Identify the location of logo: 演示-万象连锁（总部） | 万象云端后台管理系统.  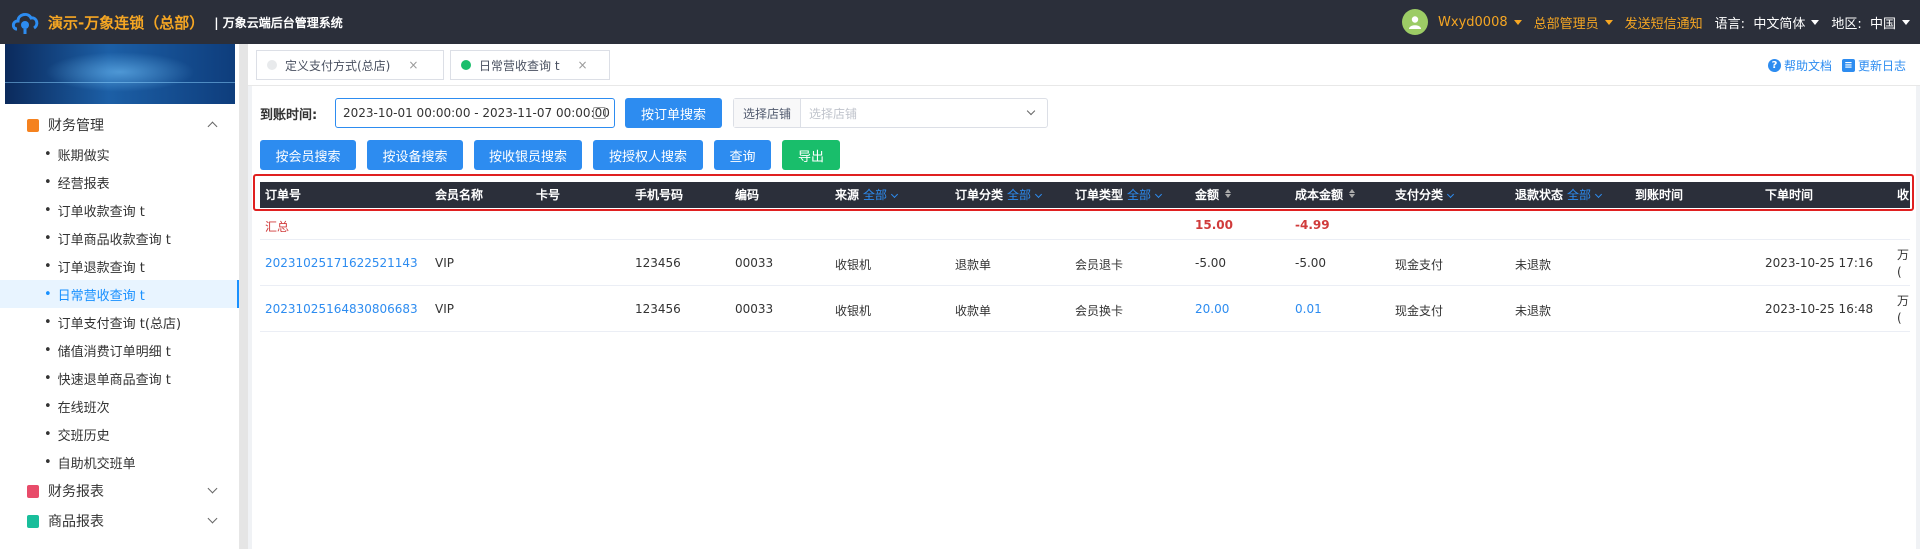
(176, 22).